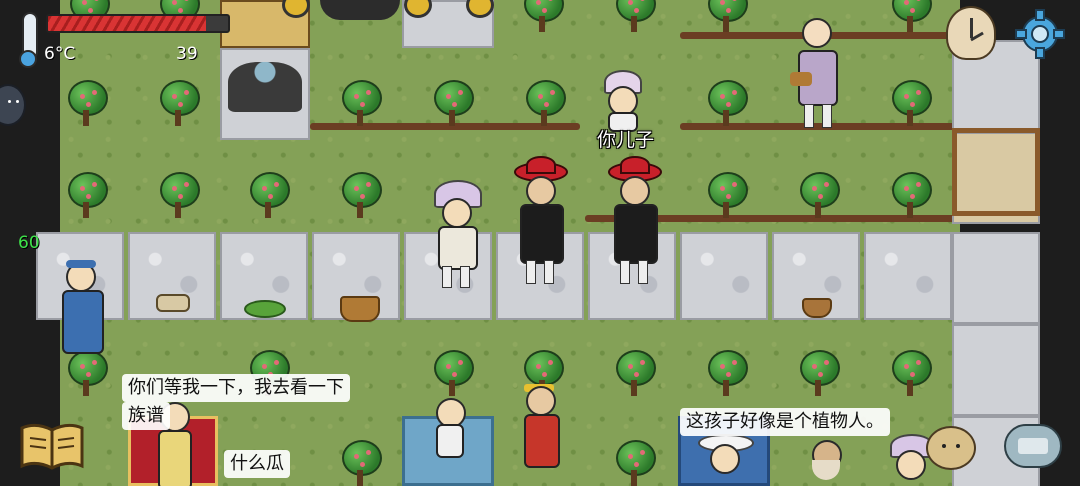 This screenshot has height=486, width=1080. Describe the element at coordinates (996, 172) in the screenshot. I see `wooden-fence` at that location.